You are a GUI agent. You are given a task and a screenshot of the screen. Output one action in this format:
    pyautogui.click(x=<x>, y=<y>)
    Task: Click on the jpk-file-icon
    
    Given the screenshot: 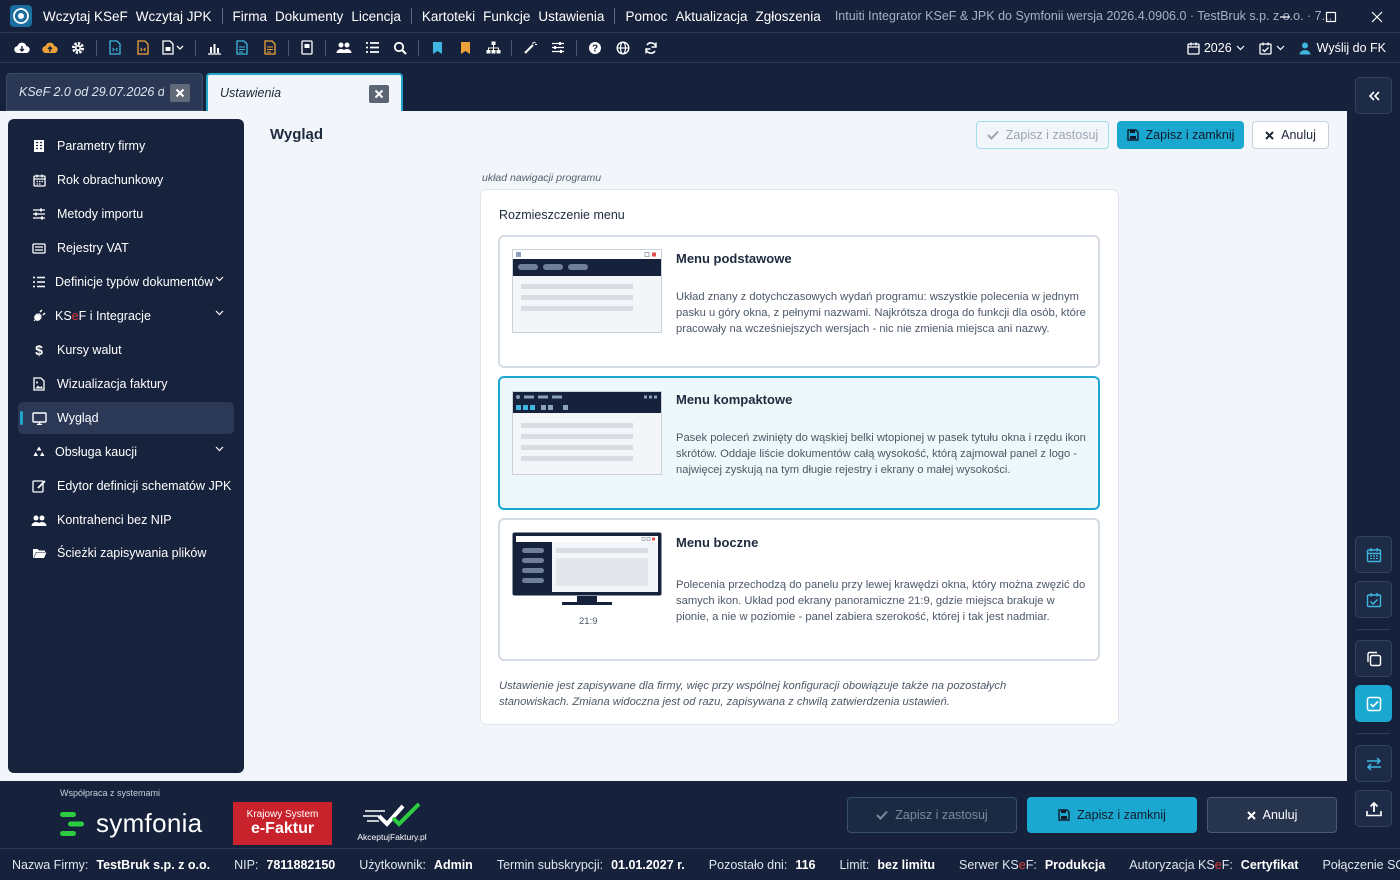 What is the action you would take?
    pyautogui.click(x=143, y=48)
    